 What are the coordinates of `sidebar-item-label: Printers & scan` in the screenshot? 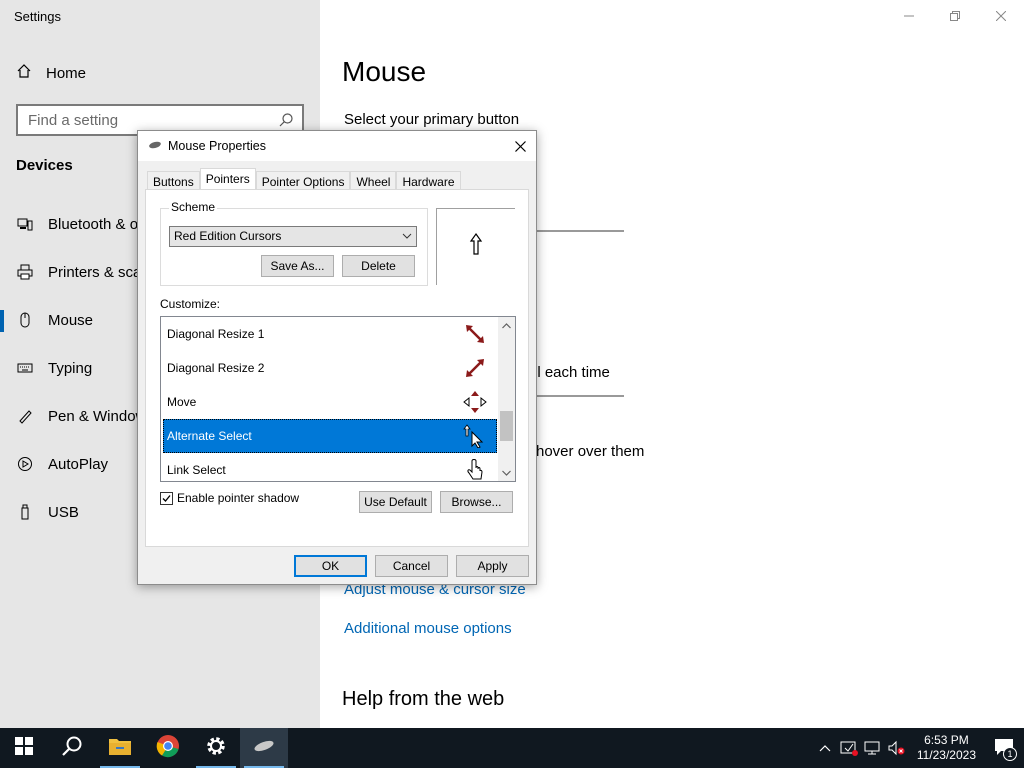 It's located at (99, 272).